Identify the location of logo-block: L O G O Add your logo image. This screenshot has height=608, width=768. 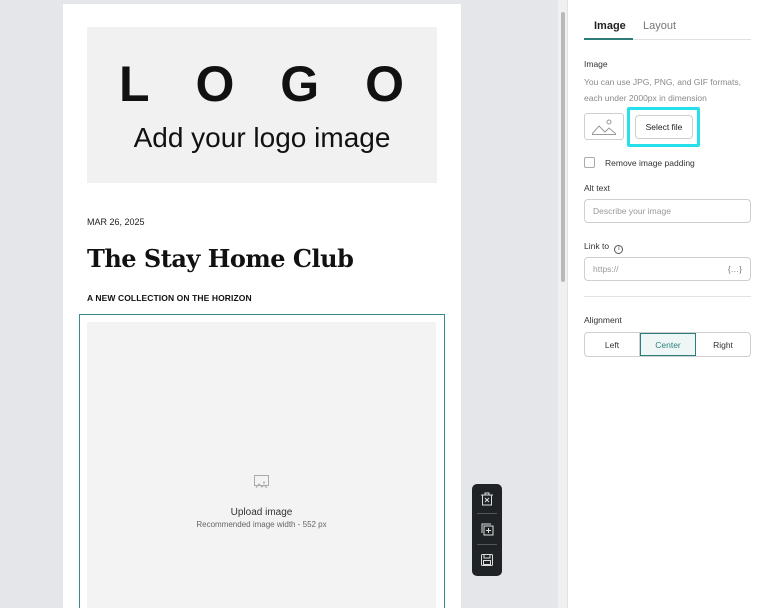
(262, 105).